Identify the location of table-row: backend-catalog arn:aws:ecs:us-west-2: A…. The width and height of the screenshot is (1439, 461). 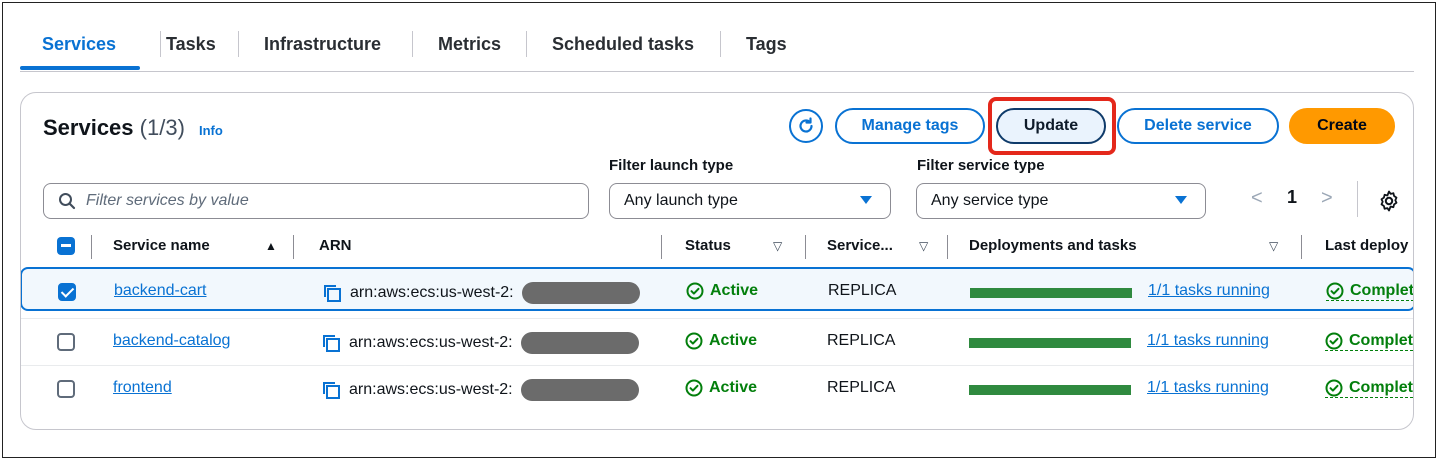
(717, 341).